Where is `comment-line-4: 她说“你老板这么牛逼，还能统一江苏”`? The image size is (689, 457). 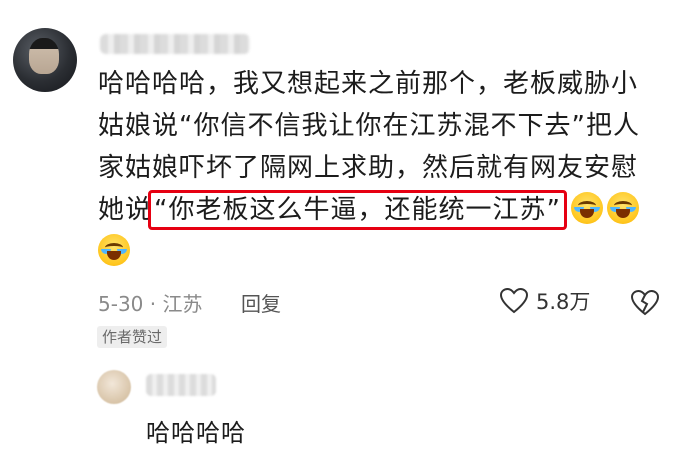
comment-line-4: 她说“你老板这么牛逼，还能统一江苏” is located at coordinates (378, 210).